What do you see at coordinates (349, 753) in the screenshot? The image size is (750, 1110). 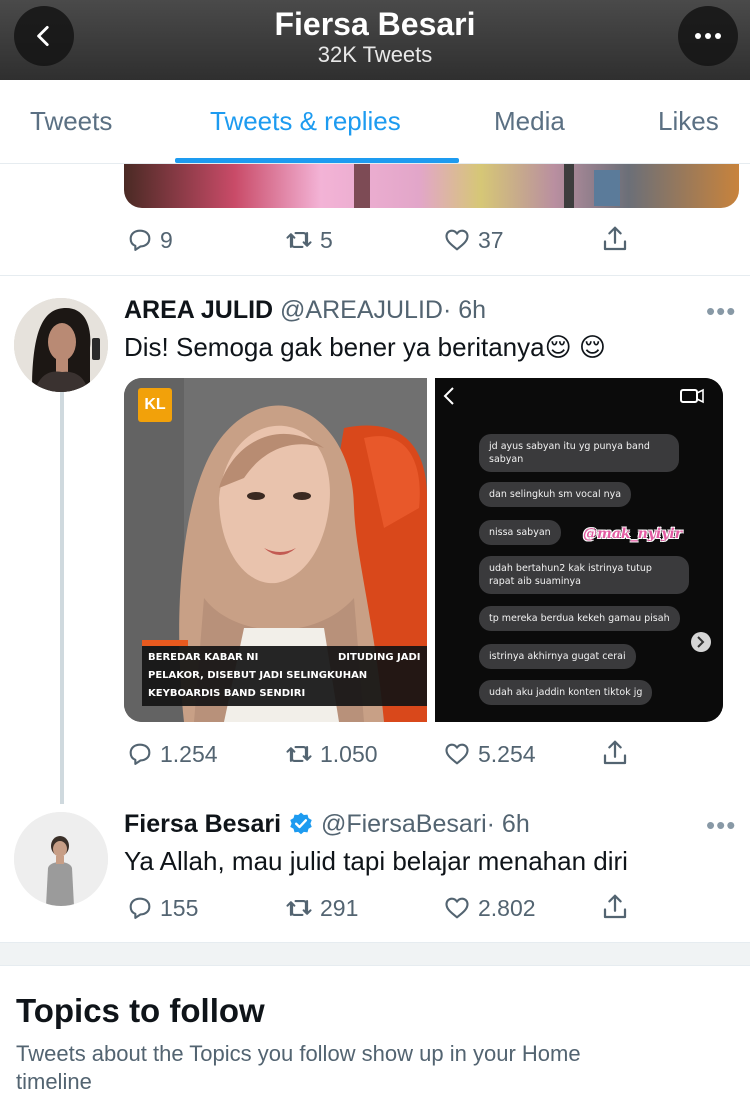 I see `retweet-count: 1.050` at bounding box center [349, 753].